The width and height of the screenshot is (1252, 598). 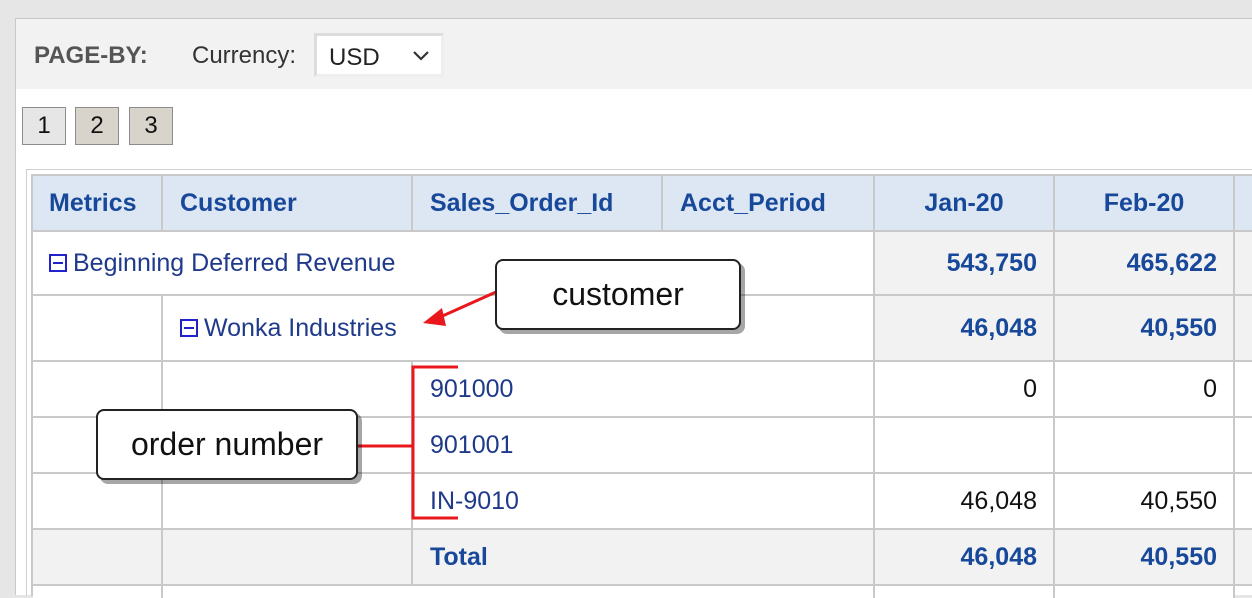 What do you see at coordinates (44, 126) in the screenshot?
I see `page-button-1: 1` at bounding box center [44, 126].